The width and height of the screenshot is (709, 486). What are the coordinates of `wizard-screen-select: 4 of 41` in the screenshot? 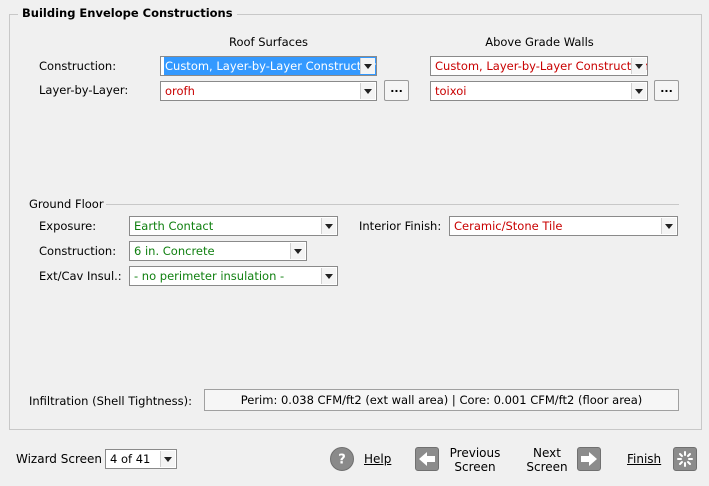 It's located at (141, 459).